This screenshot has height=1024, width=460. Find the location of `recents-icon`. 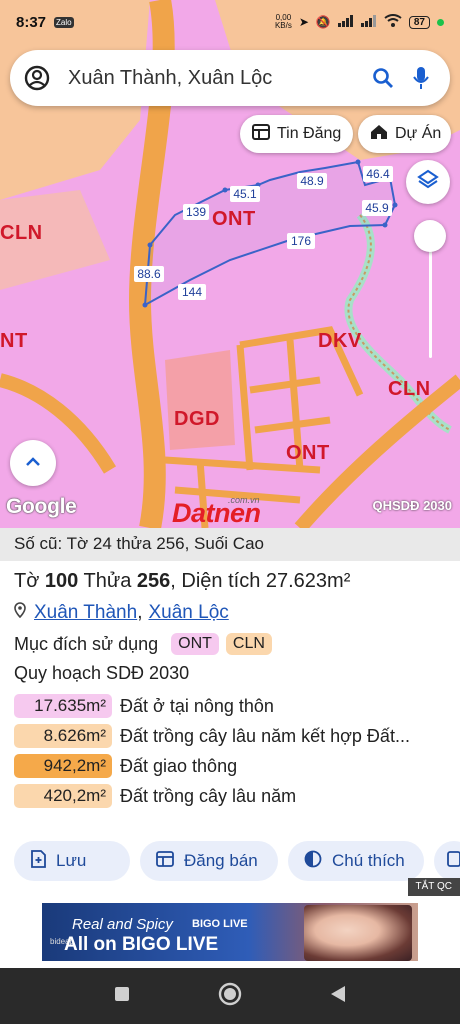

recents-icon is located at coordinates (122, 996).